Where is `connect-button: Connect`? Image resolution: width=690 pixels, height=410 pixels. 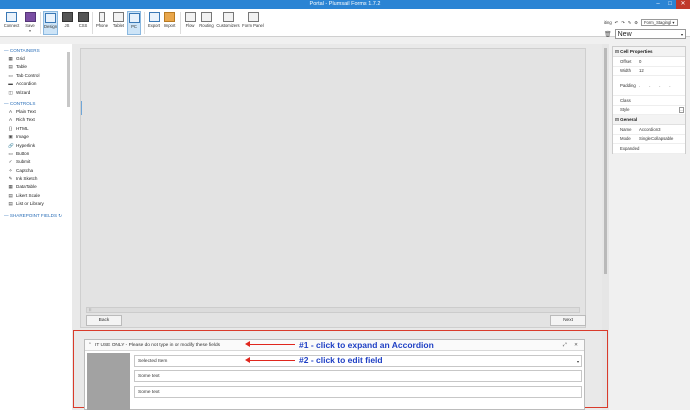
connect-button: Connect is located at coordinates (11, 23).